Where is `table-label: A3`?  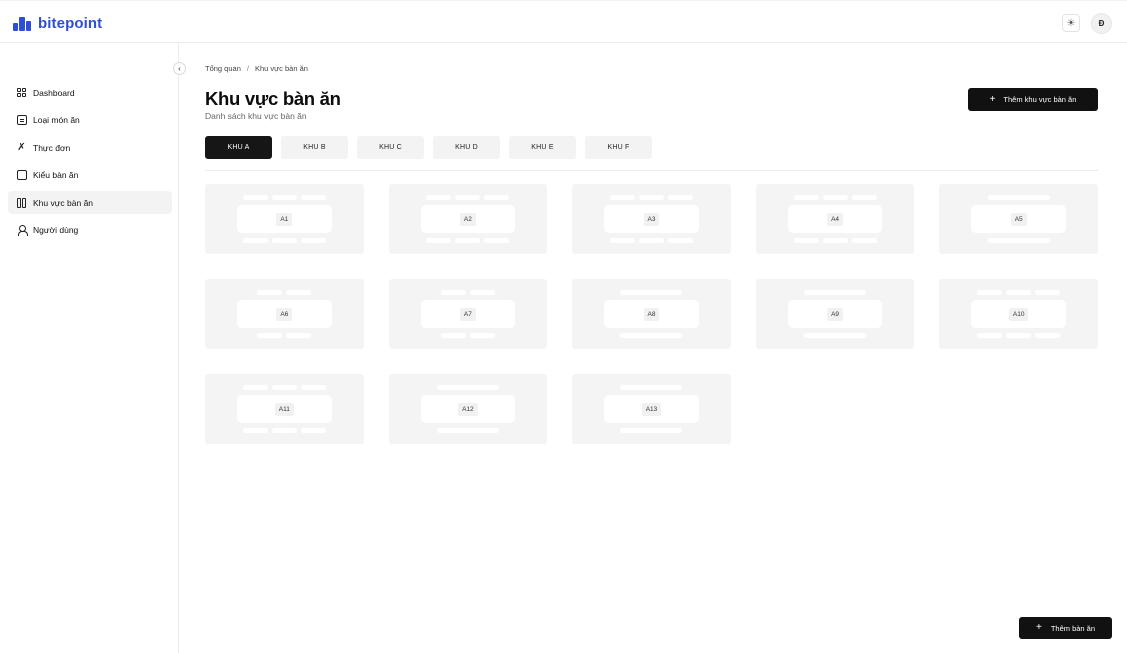
table-label: A3 is located at coordinates (651, 219).